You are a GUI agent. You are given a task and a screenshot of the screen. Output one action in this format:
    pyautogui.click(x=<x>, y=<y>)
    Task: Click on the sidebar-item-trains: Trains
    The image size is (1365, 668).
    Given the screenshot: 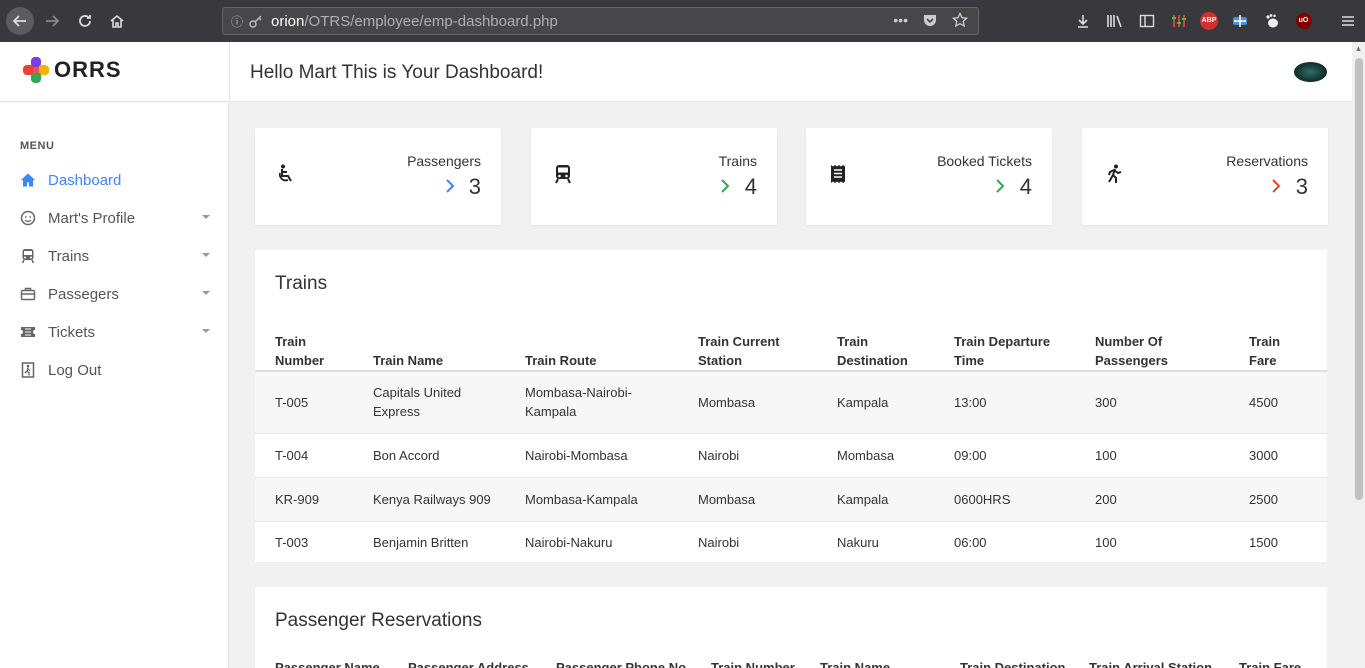 What is the action you would take?
    pyautogui.click(x=115, y=256)
    